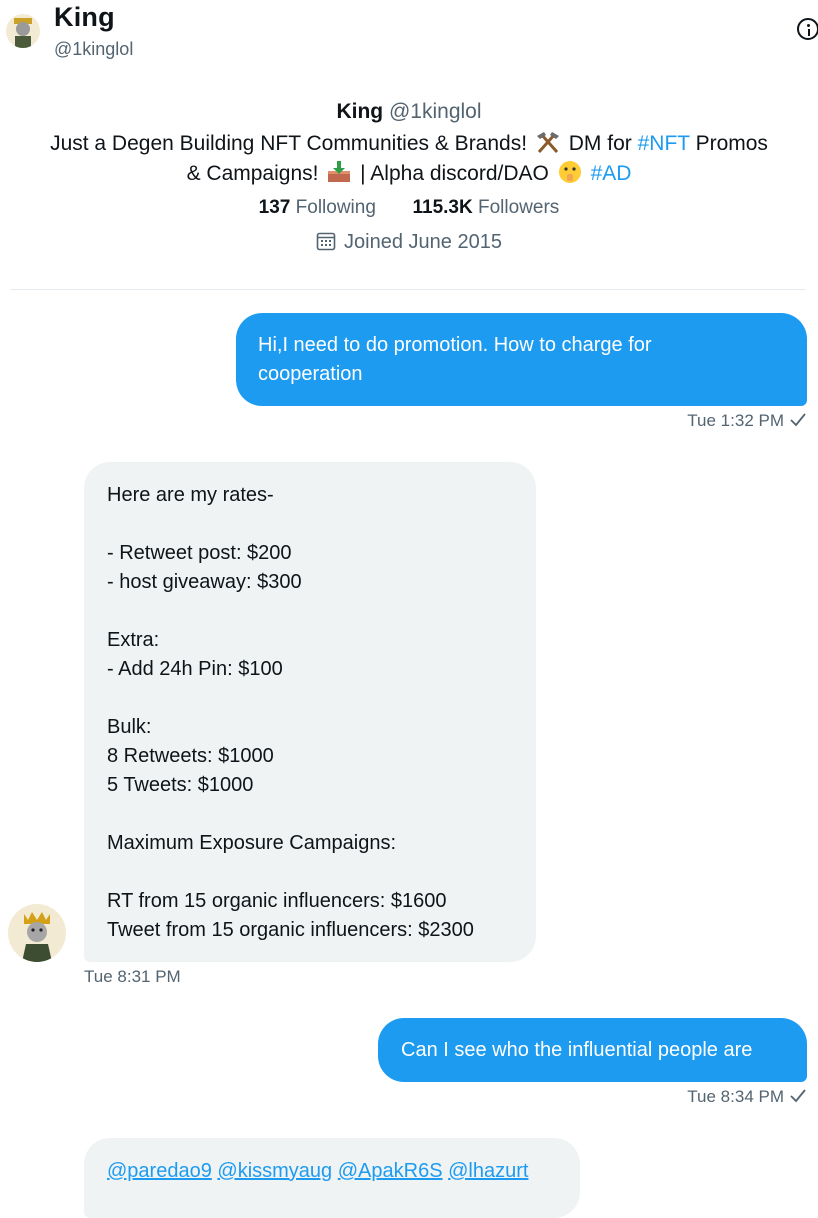 Image resolution: width=818 pixels, height=1218 pixels. I want to click on bio-text: & Campaigns!, so click(252, 173).